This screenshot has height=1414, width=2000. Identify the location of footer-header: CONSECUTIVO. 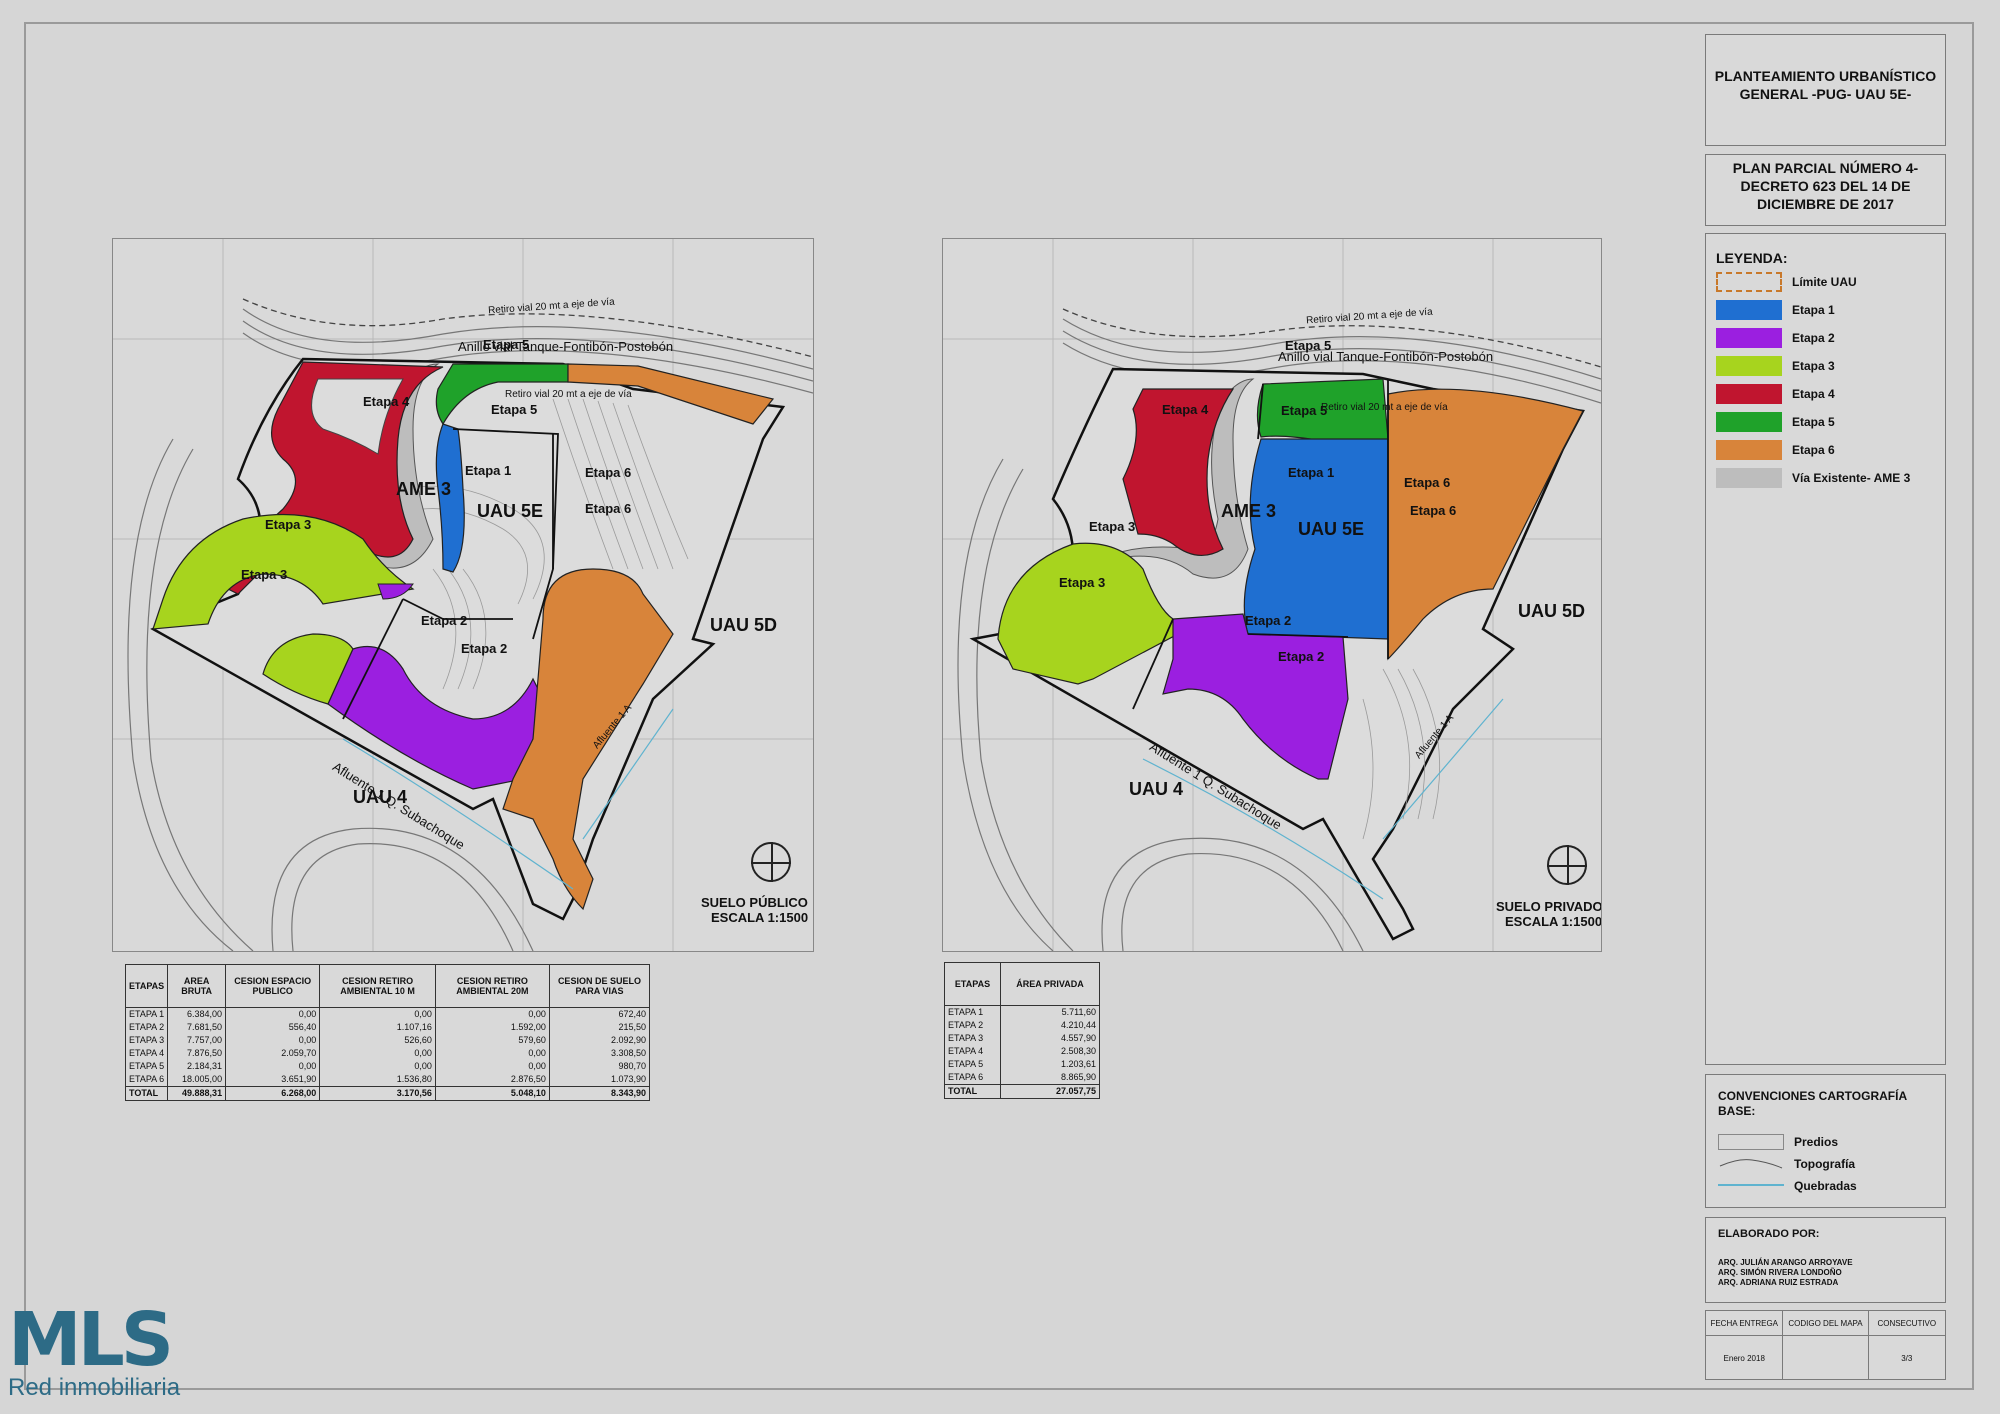
(1907, 1323).